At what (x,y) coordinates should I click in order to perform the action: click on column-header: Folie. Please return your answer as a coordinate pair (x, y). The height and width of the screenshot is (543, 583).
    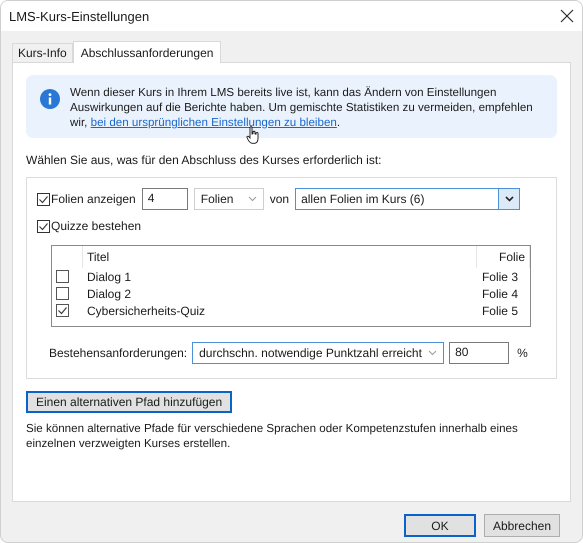
    Looking at the image, I should click on (511, 257).